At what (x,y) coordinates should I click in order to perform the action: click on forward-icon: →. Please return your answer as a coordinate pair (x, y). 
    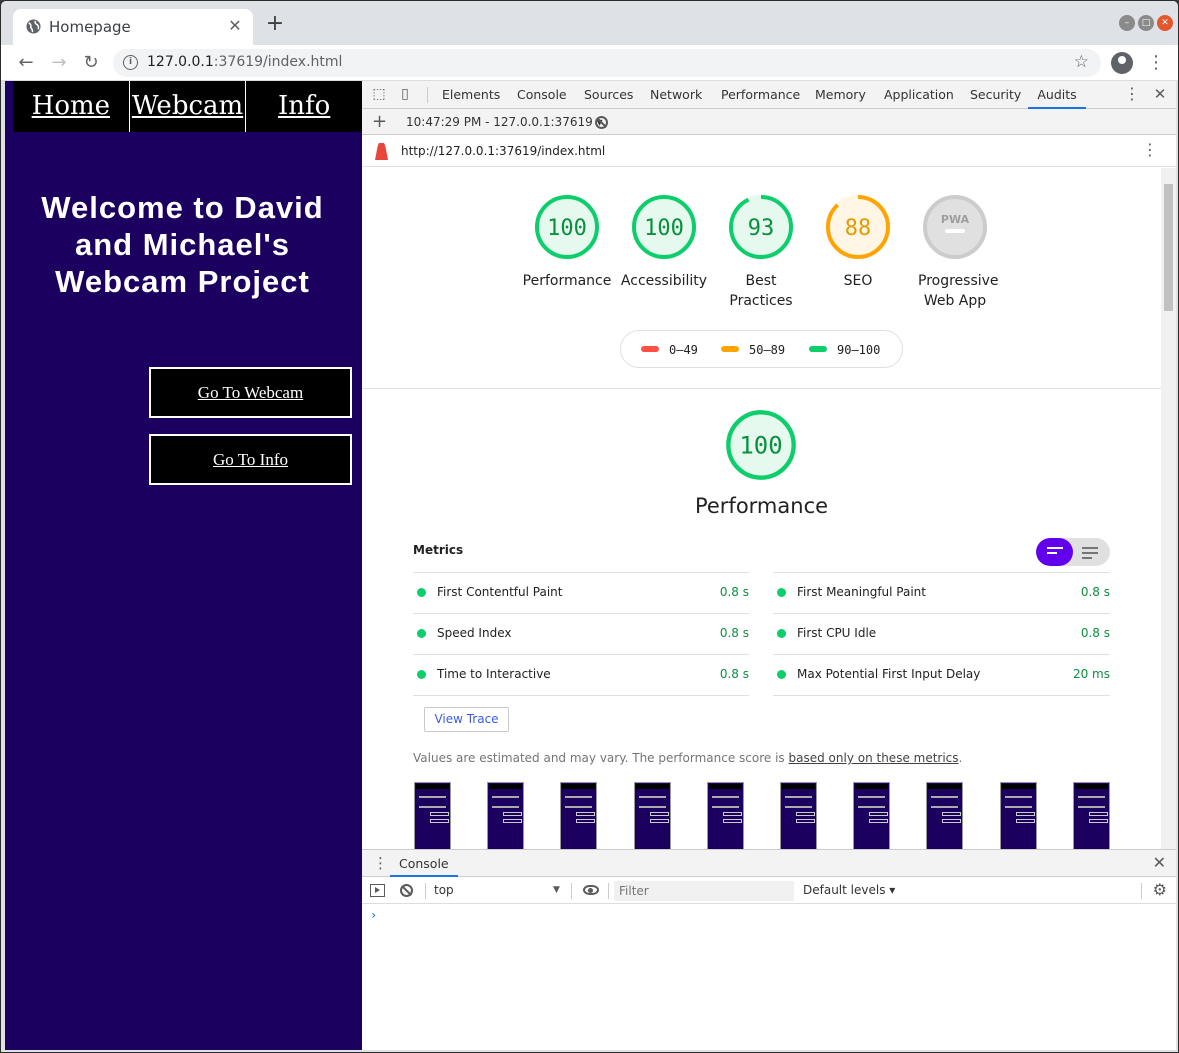
    Looking at the image, I should click on (59, 63).